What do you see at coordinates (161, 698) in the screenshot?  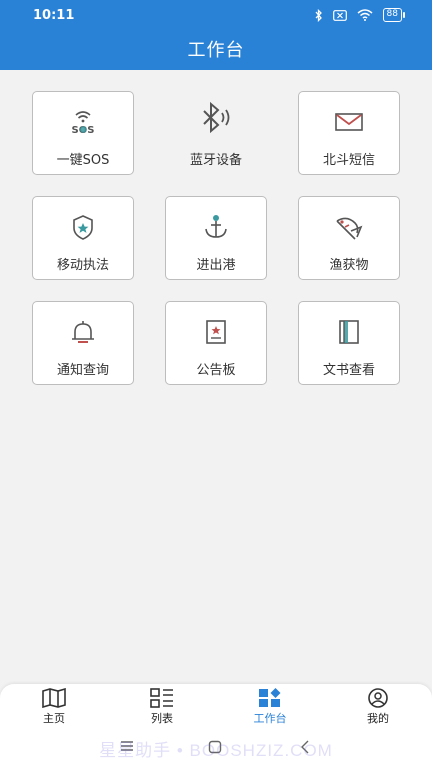 I see `list-icon` at bounding box center [161, 698].